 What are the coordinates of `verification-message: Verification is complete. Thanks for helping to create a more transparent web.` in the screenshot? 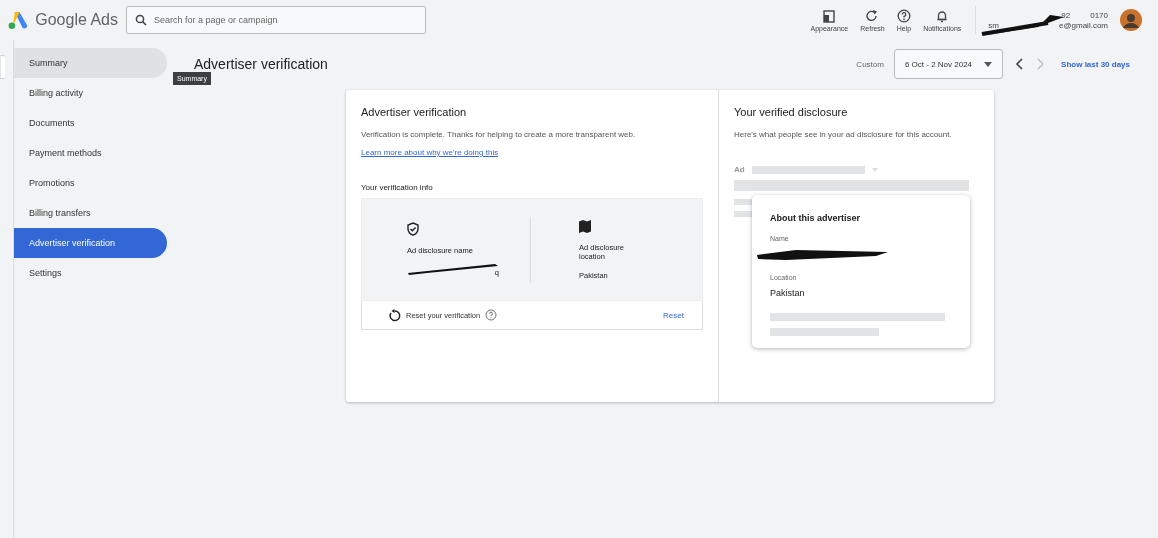 It's located at (499, 135).